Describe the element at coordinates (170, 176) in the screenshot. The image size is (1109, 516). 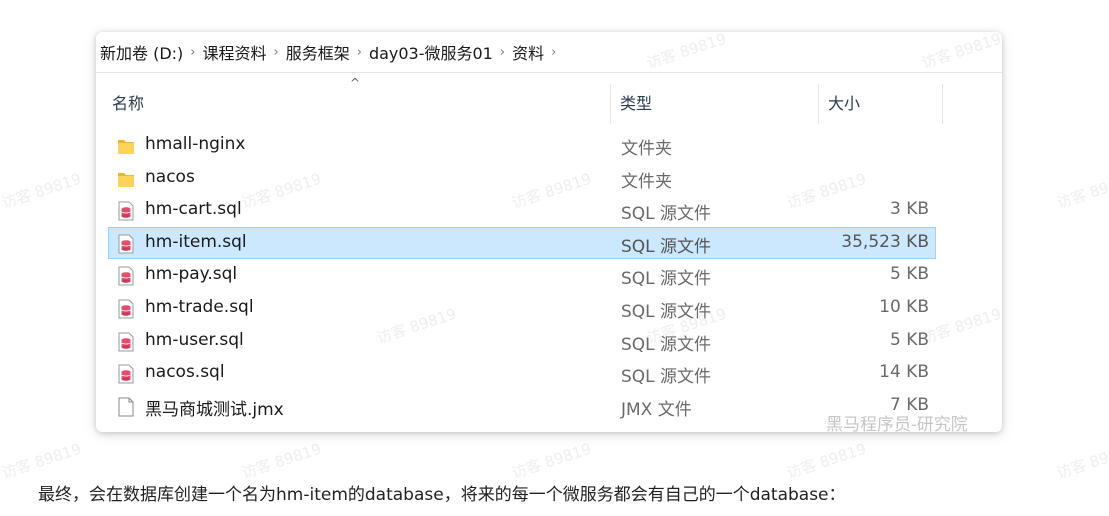
I see `file-name: nacos` at that location.